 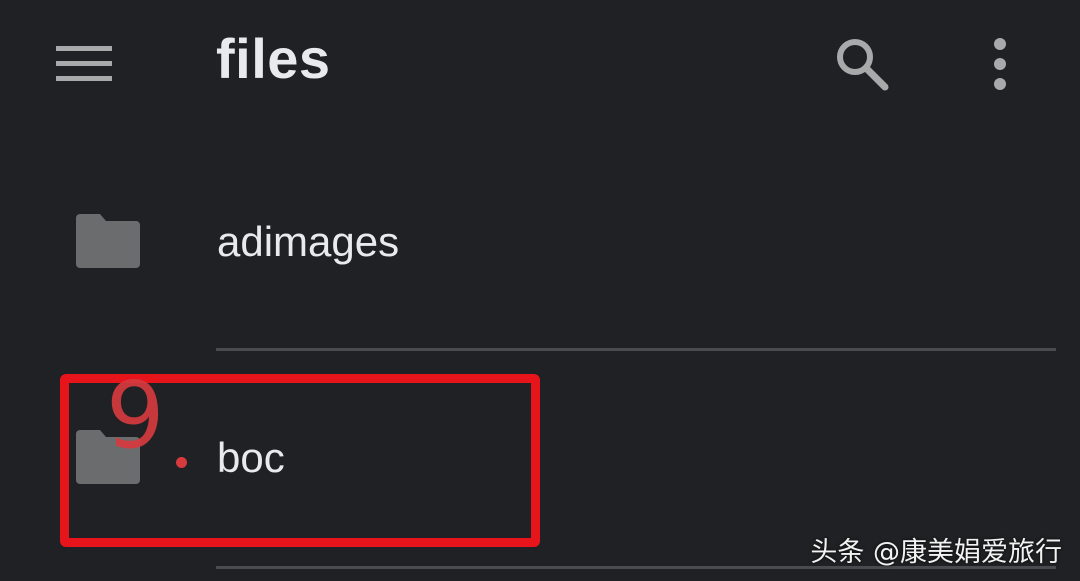 What do you see at coordinates (135, 415) in the screenshot?
I see `annotation-step-number: 9` at bounding box center [135, 415].